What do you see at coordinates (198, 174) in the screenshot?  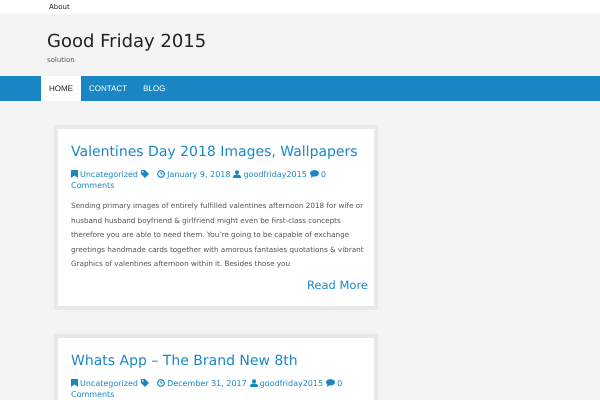 I see `post-date: January 9, 2018` at bounding box center [198, 174].